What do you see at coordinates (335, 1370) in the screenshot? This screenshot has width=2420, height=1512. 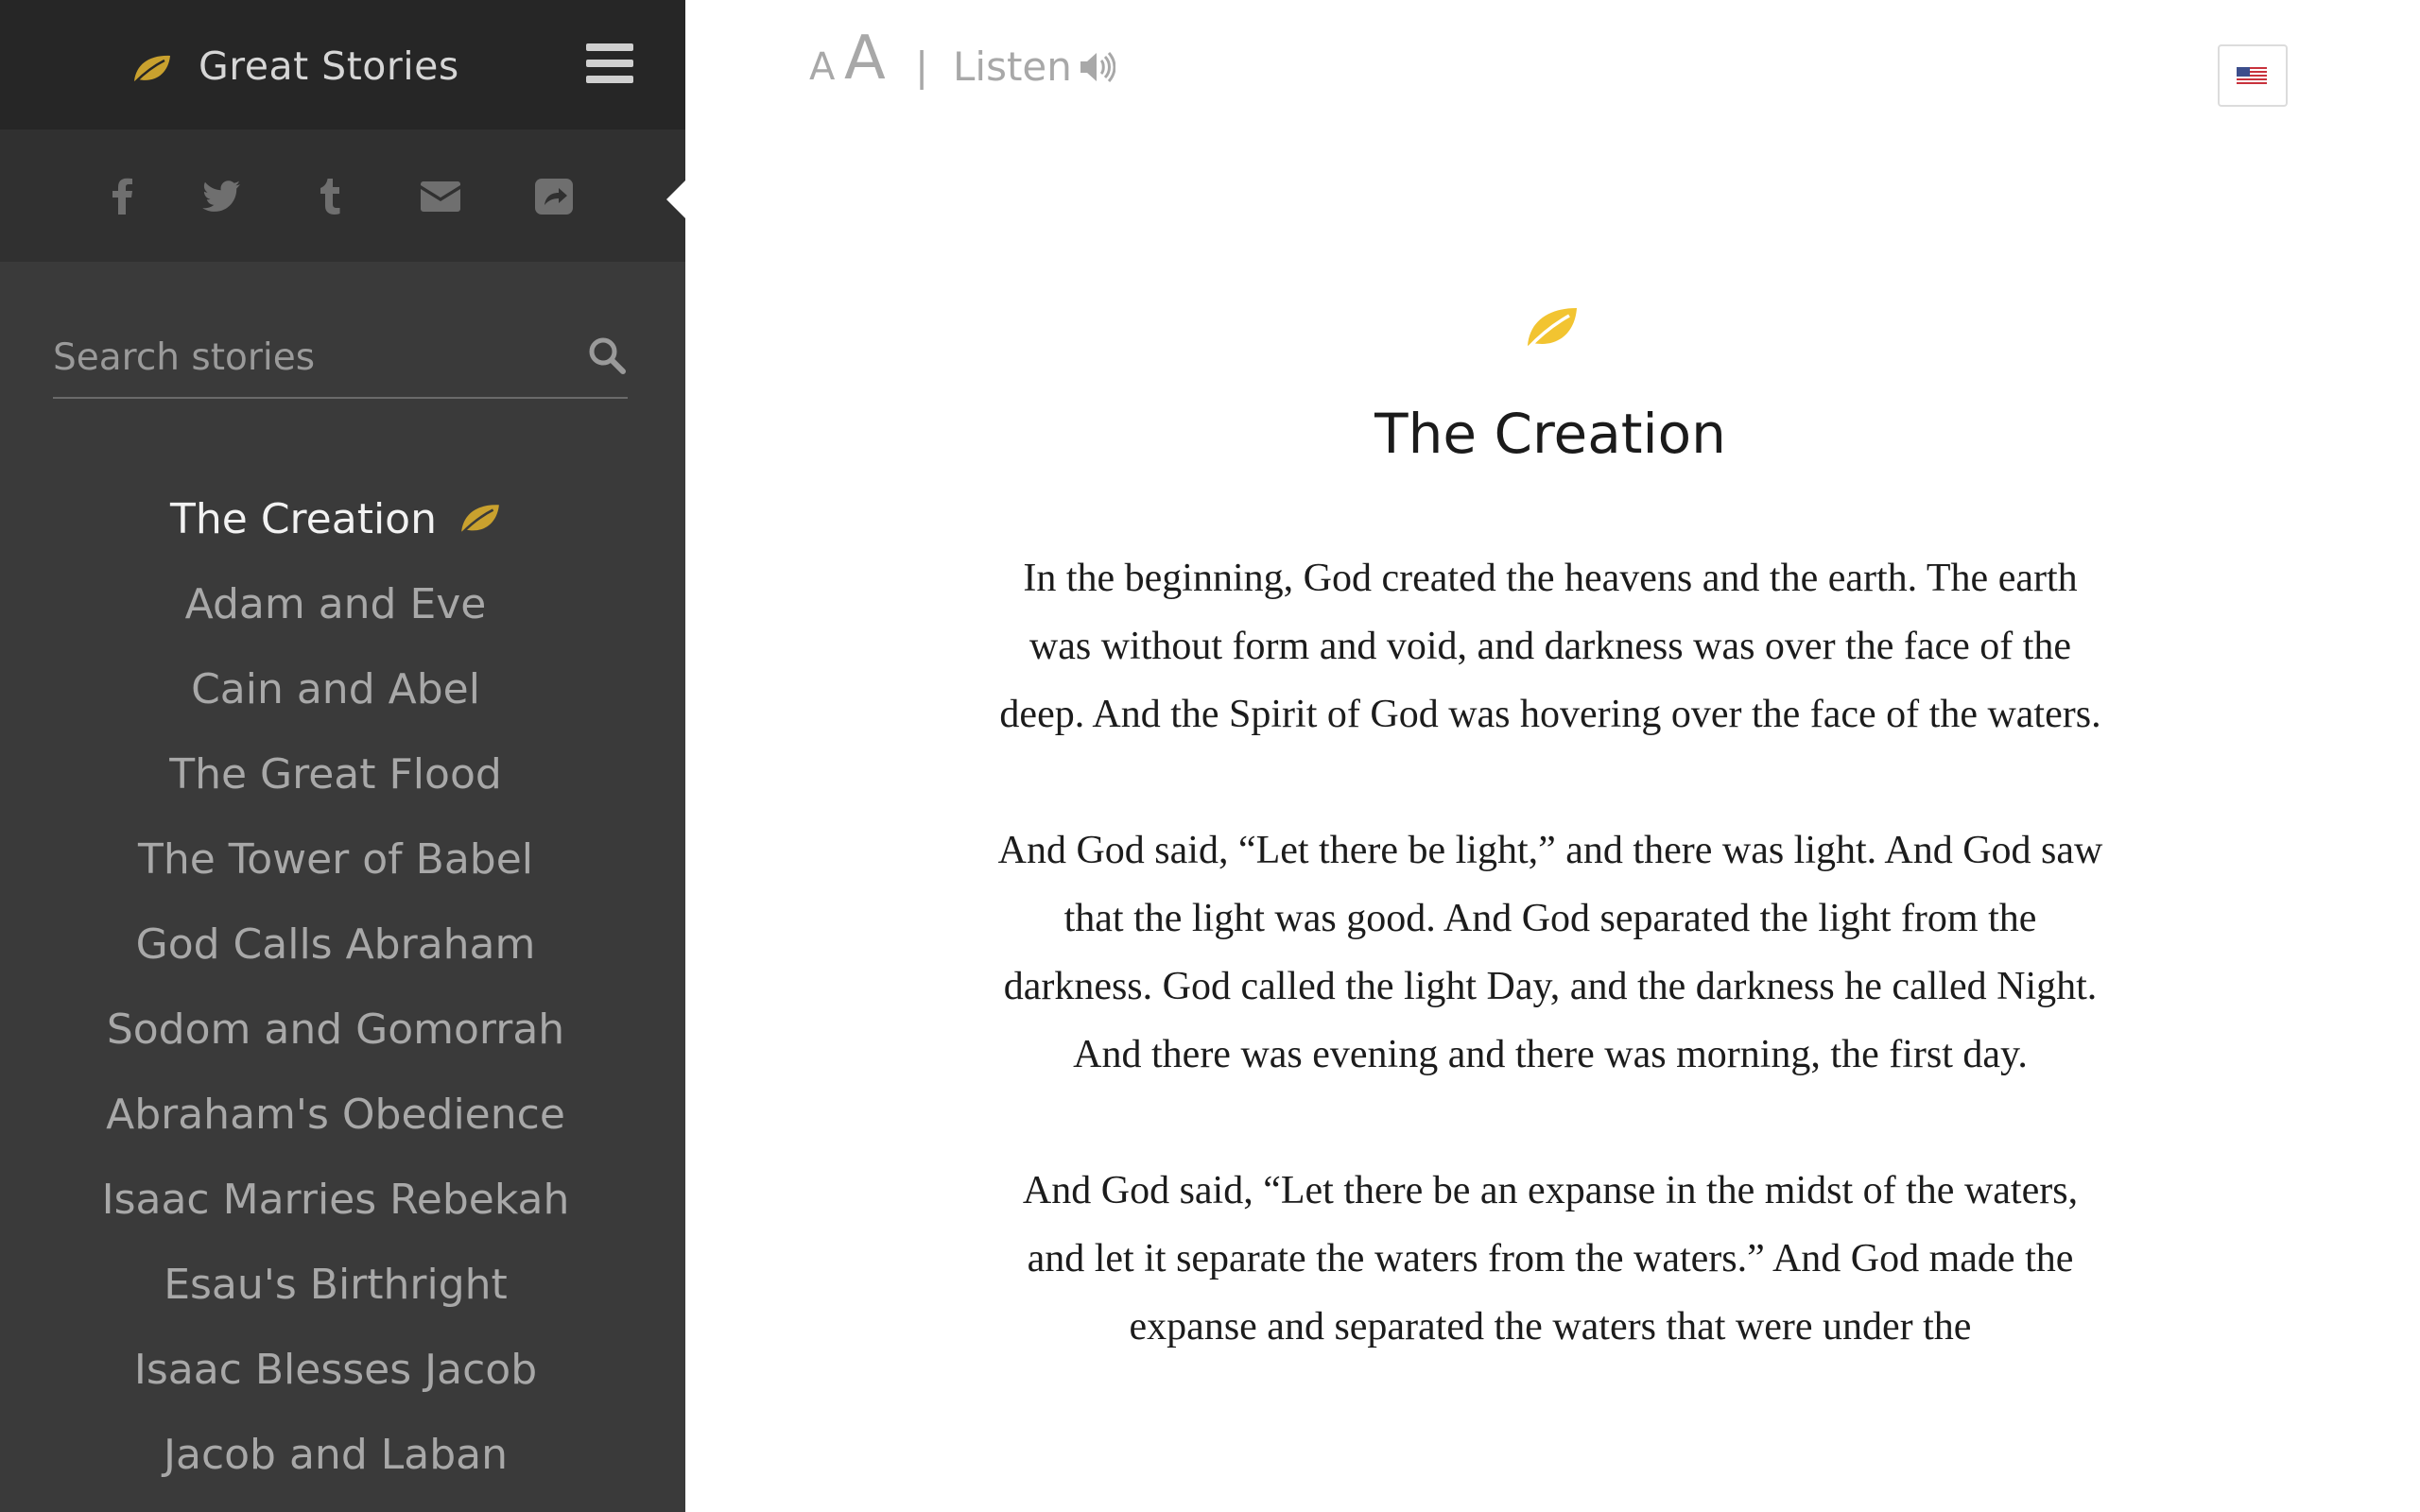 I see `story-item-isaac-blesses-jacob: Isaac Blesses Jacob` at bounding box center [335, 1370].